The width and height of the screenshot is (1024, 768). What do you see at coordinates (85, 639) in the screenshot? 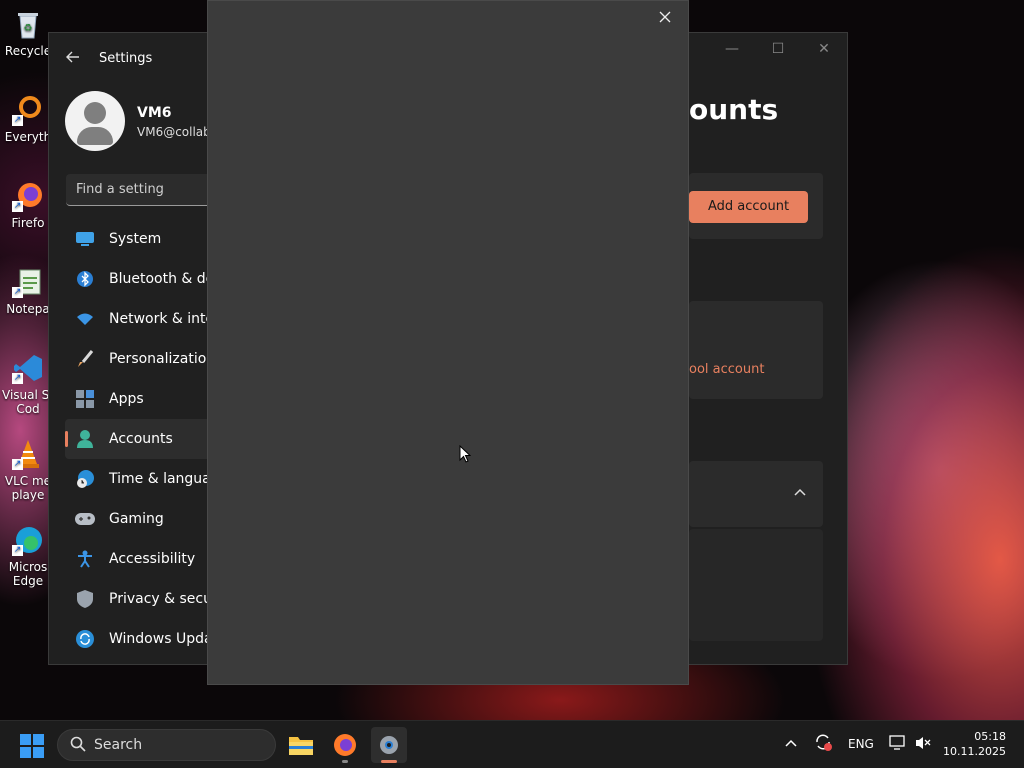
I see `update-icon` at bounding box center [85, 639].